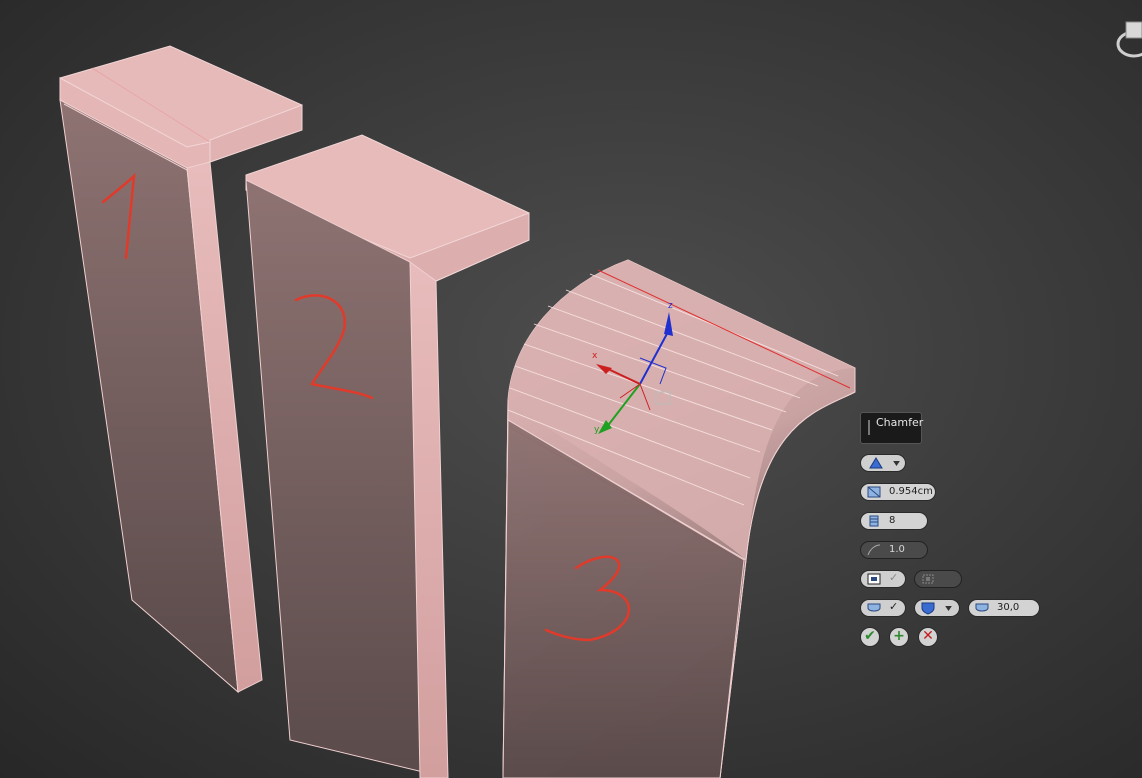 This screenshot has height=778, width=1142. I want to click on smooth-threshold-spinner: 30,0, so click(1004, 608).